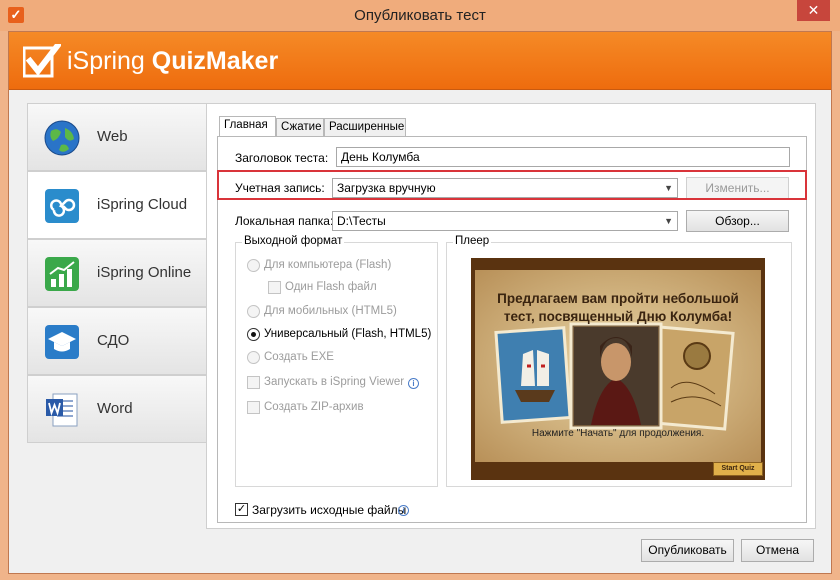 This screenshot has height=580, width=840. What do you see at coordinates (62, 342) in the screenshot?
I see `graduation-cap-icon` at bounding box center [62, 342].